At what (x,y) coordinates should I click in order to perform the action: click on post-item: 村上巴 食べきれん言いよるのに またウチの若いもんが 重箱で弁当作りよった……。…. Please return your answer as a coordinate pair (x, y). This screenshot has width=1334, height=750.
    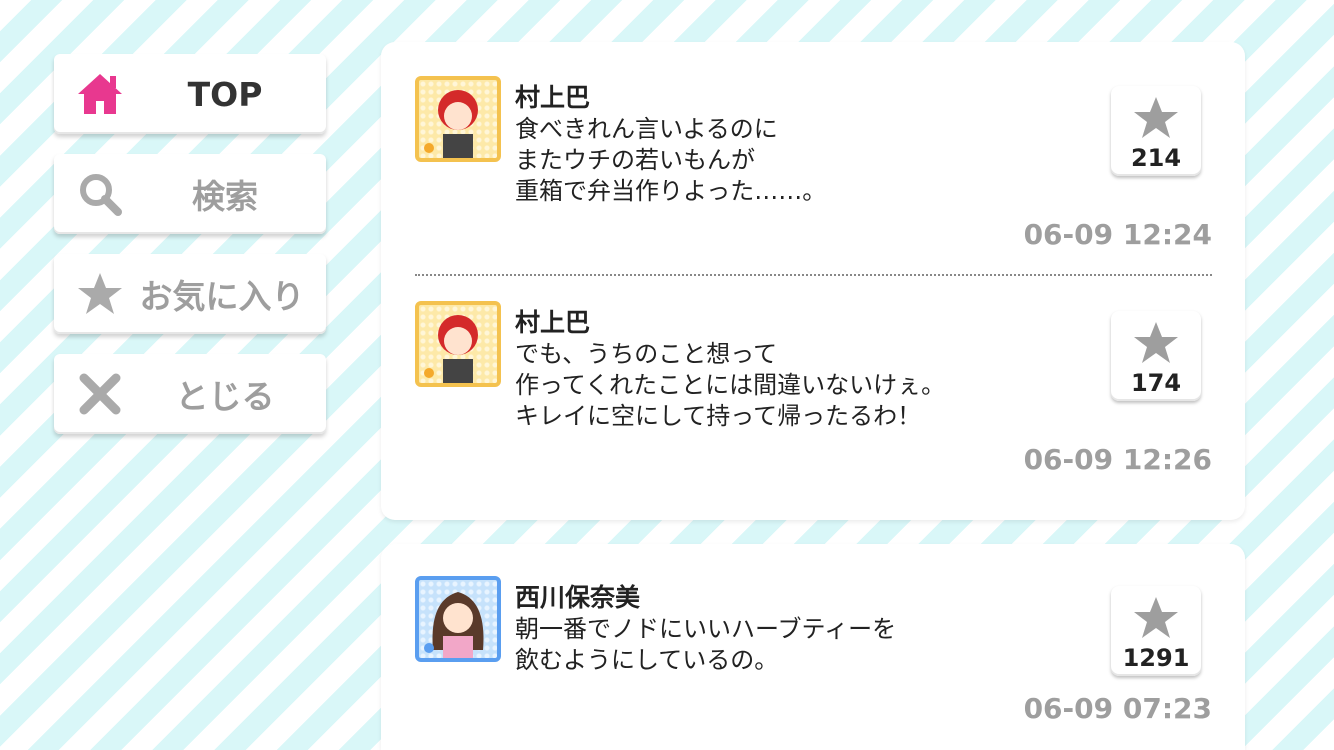
    Looking at the image, I should click on (813, 166).